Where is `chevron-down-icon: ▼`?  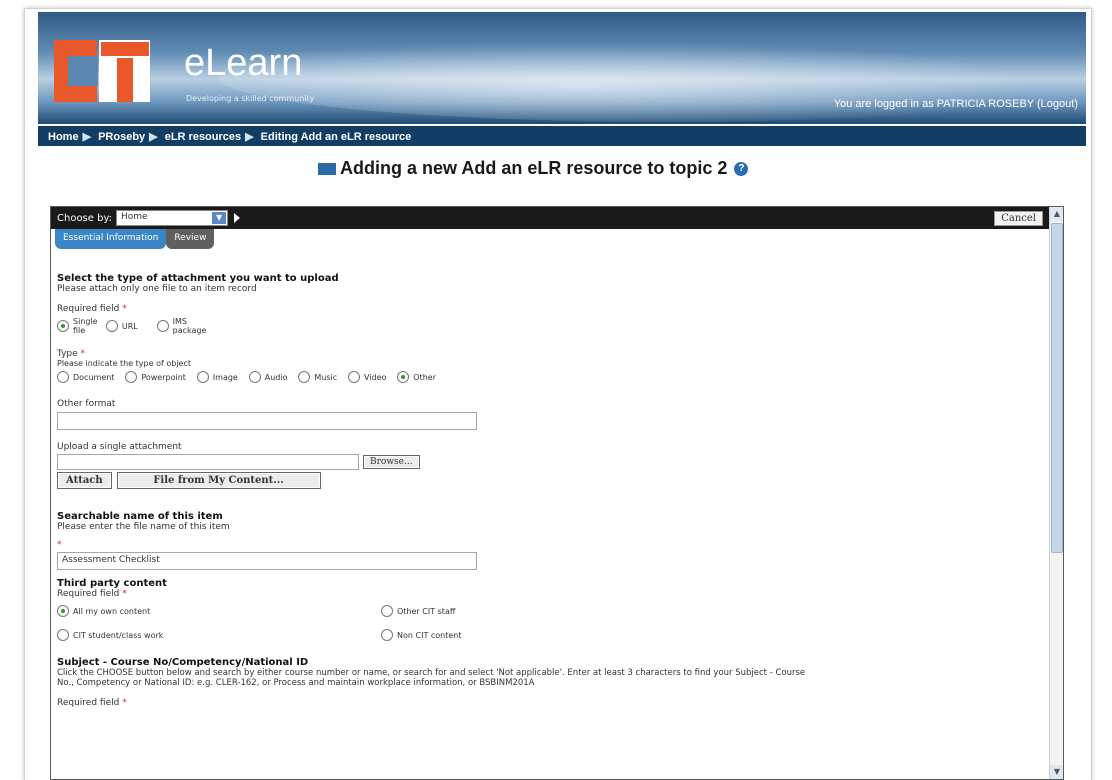
chevron-down-icon: ▼ is located at coordinates (219, 218).